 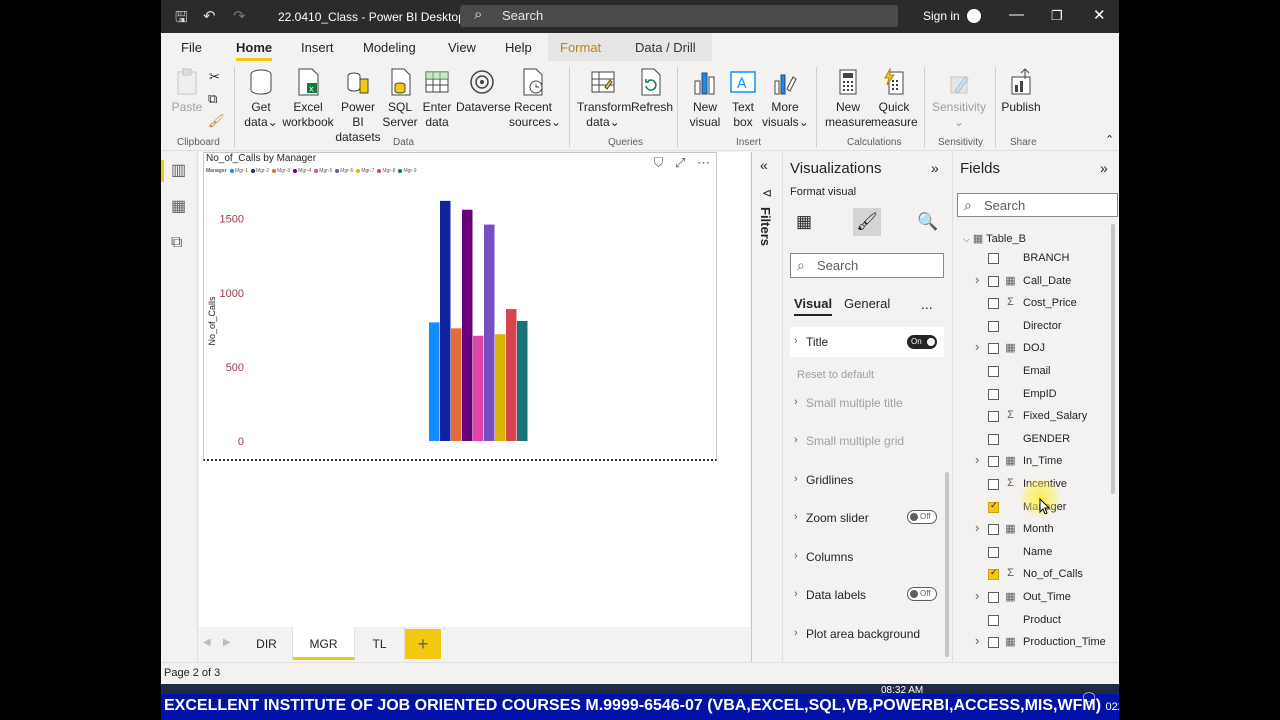 What do you see at coordinates (209, 16) in the screenshot?
I see `undo-icon: ↶` at bounding box center [209, 16].